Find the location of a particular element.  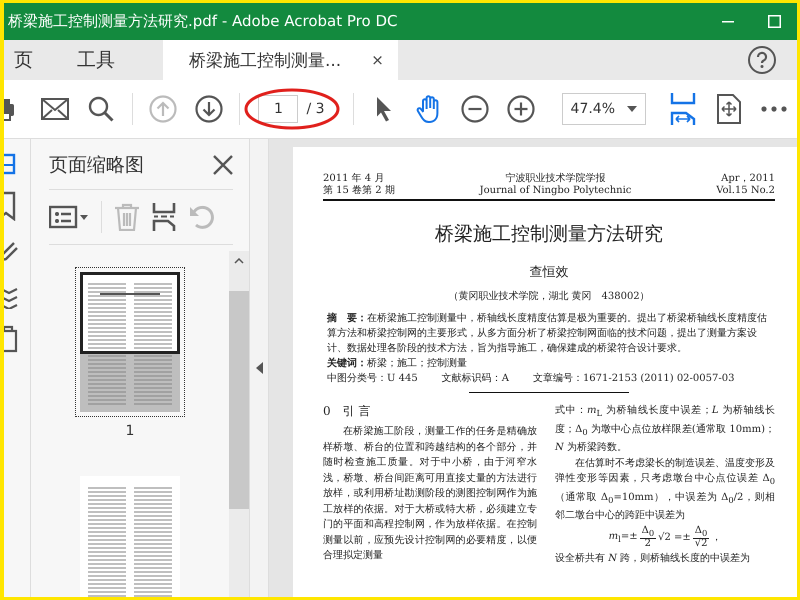

running-header: 第 15 卷第 2 期 is located at coordinates (359, 191).